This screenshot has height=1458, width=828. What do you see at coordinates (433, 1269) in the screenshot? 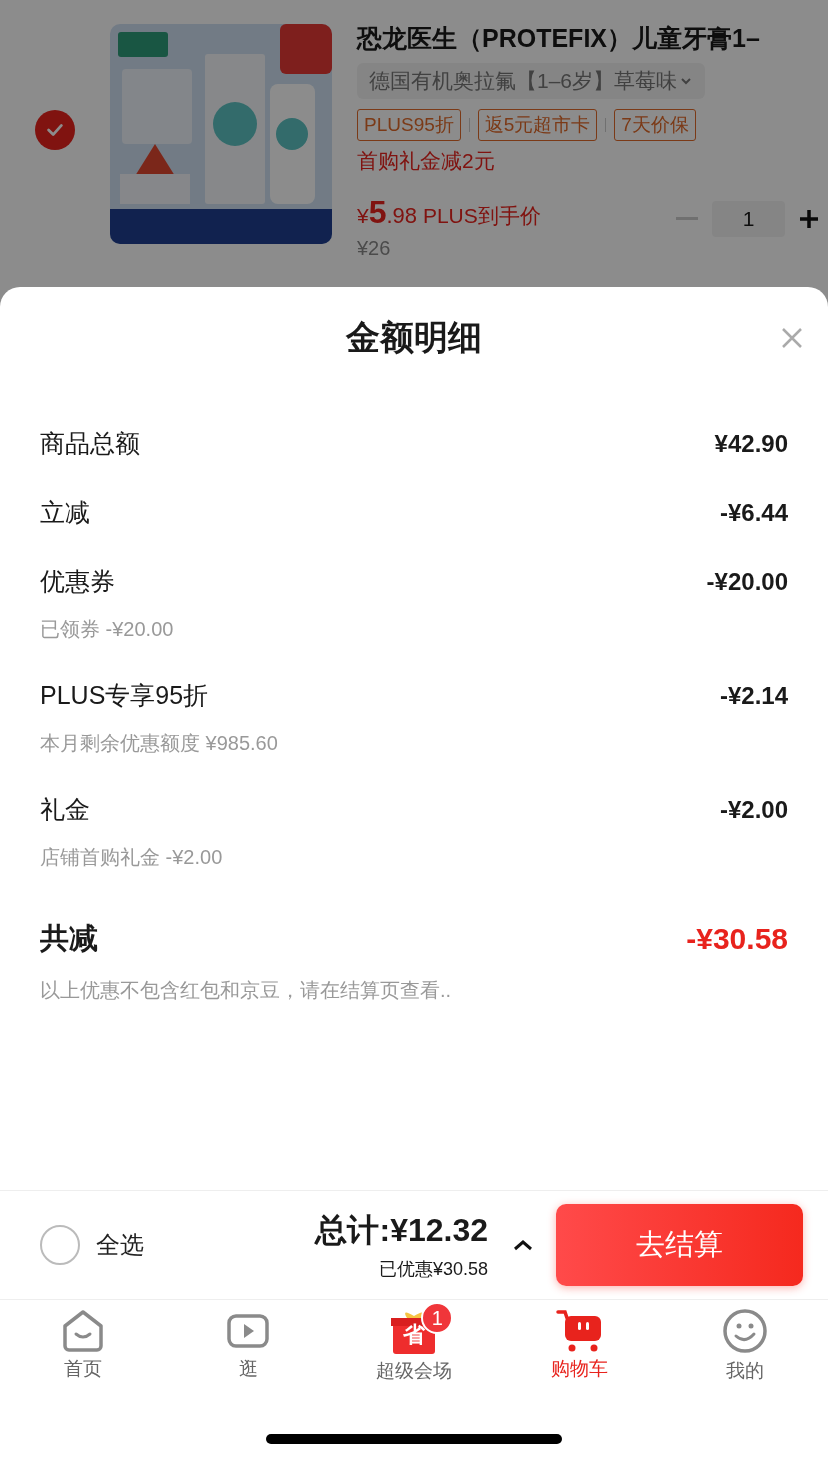
I see `saved-amount: 已优惠¥30.58` at bounding box center [433, 1269].